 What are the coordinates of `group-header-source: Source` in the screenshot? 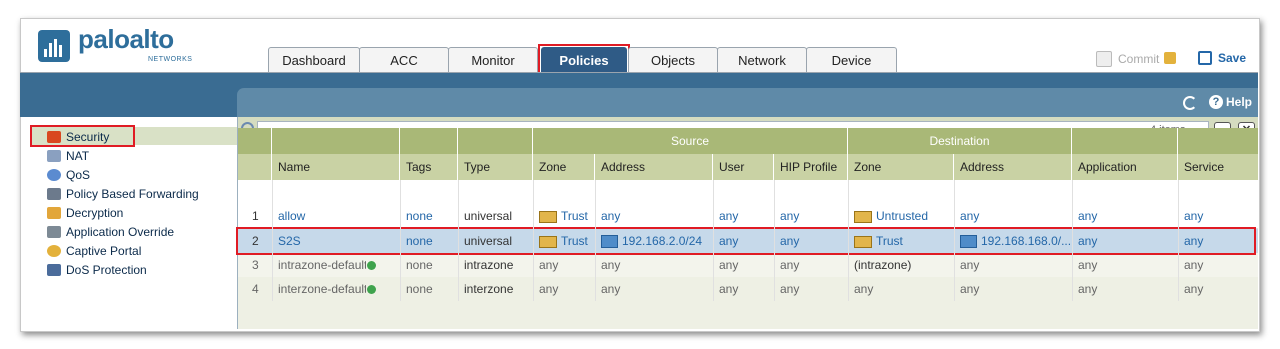 It's located at (690, 141).